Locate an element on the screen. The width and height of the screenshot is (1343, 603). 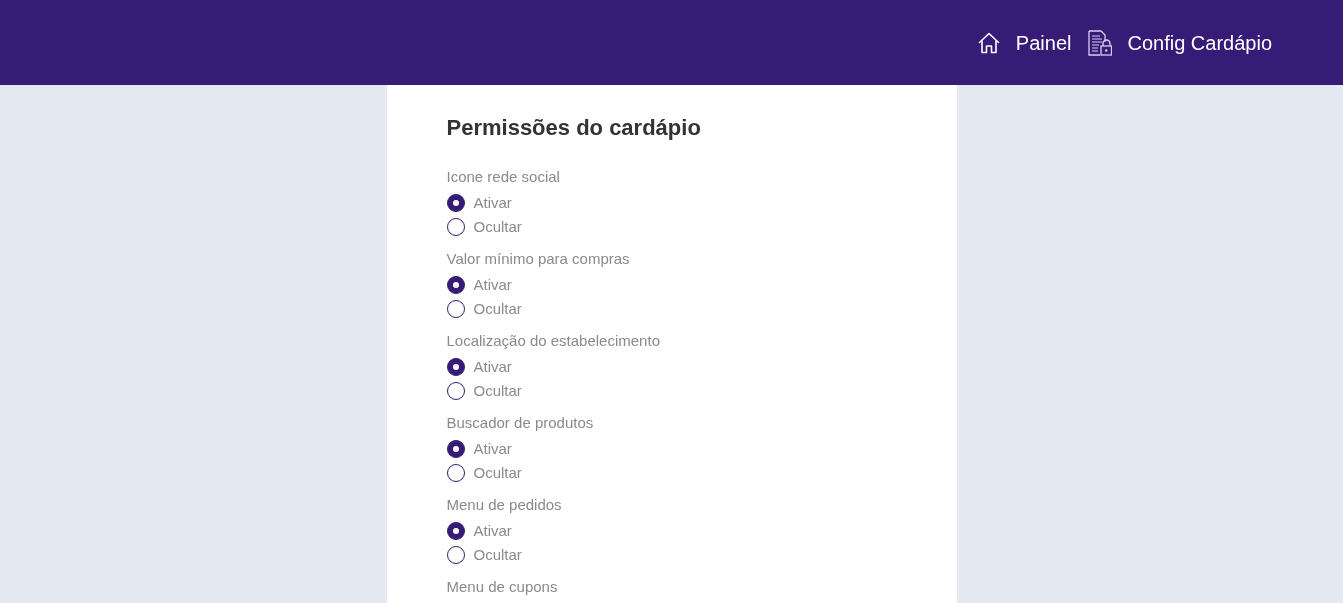
setting-label: Buscador de produtos is located at coordinates (520, 423).